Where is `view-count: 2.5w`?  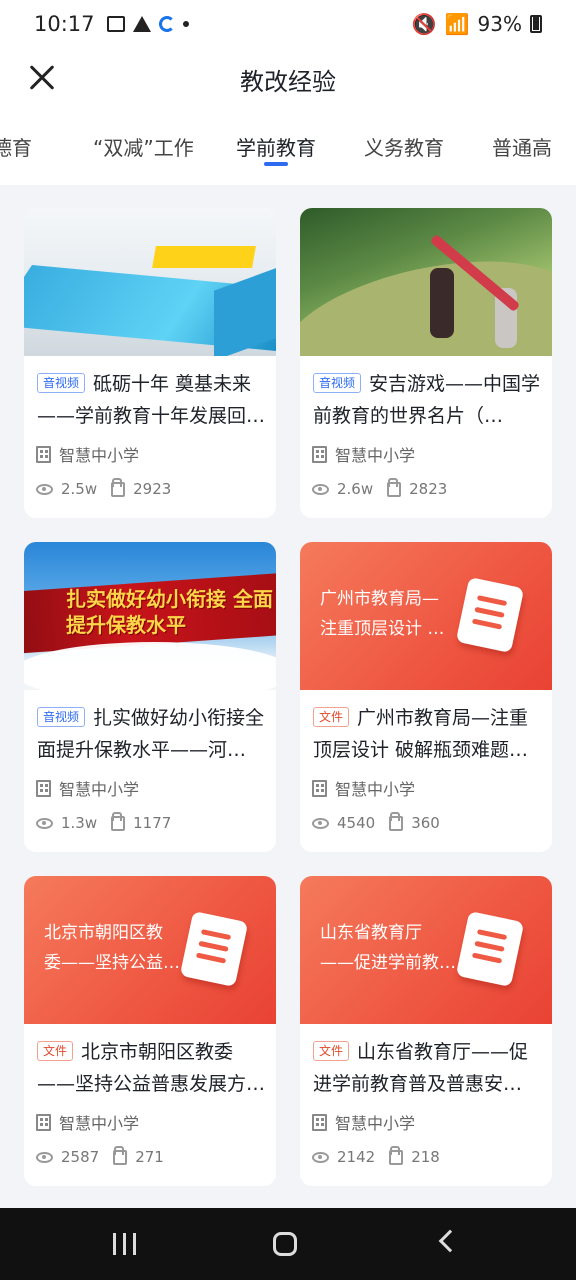 view-count: 2.5w is located at coordinates (79, 489).